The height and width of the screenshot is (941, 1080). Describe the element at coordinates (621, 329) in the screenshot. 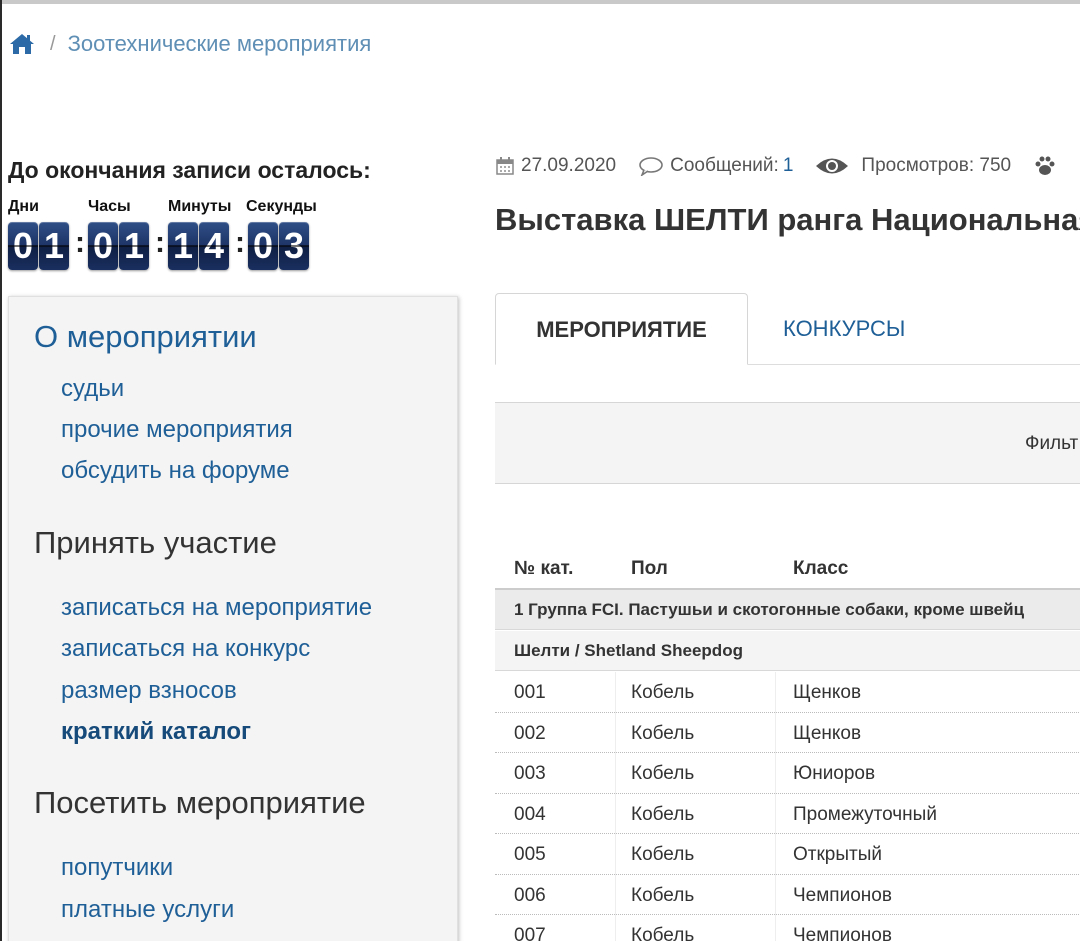

I see `tab-event: МЕРОПРИЯТИЕ` at that location.